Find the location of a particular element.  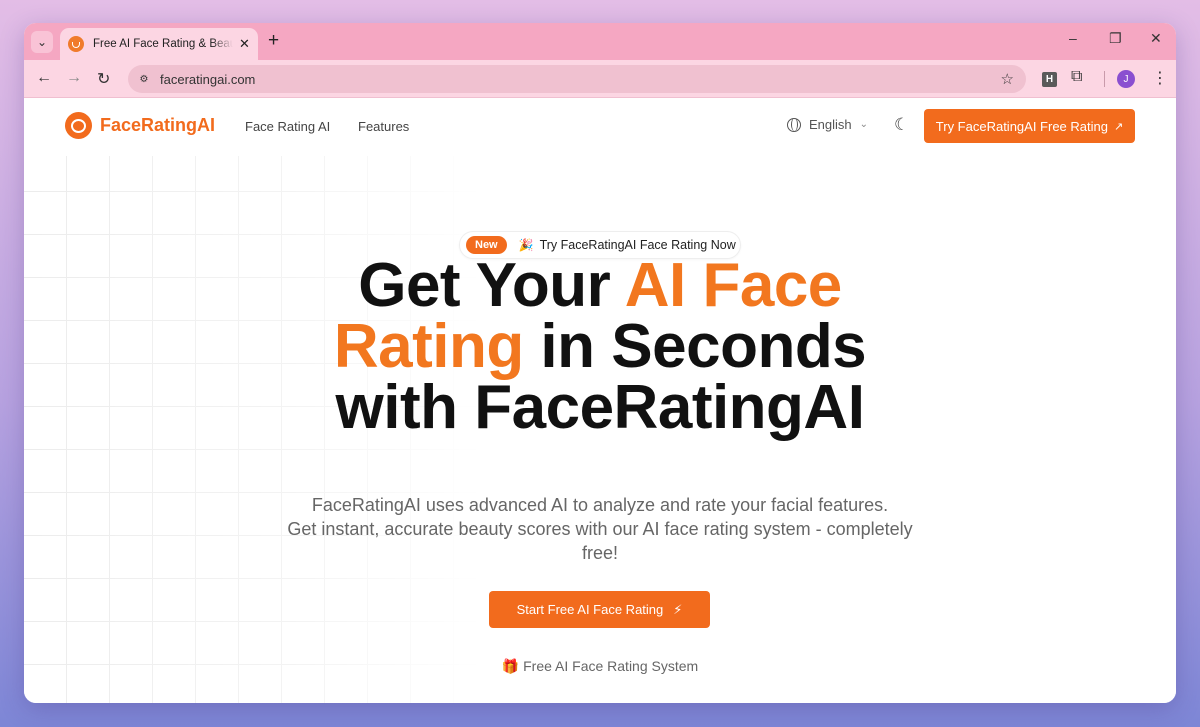

nav-link-features: Features is located at coordinates (383, 126).